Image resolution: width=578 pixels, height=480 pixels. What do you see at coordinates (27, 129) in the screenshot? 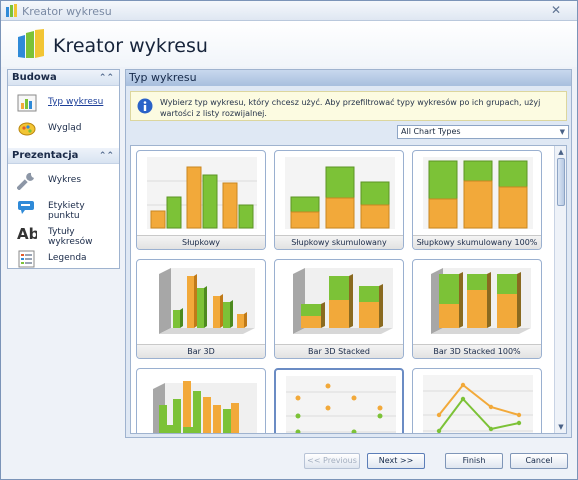
I see `palette-icon` at bounding box center [27, 129].